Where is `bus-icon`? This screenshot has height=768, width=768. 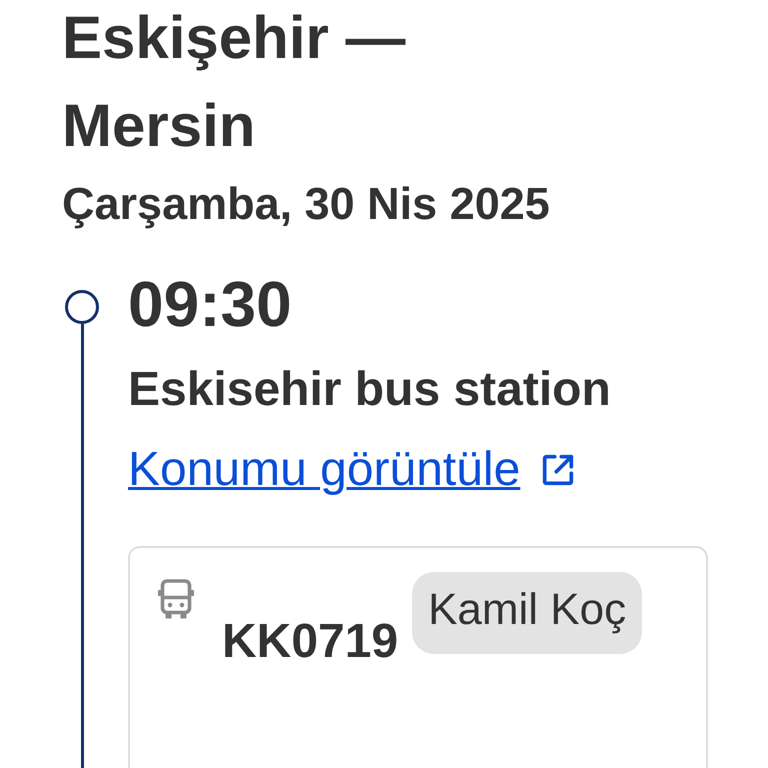
bus-icon is located at coordinates (176, 599).